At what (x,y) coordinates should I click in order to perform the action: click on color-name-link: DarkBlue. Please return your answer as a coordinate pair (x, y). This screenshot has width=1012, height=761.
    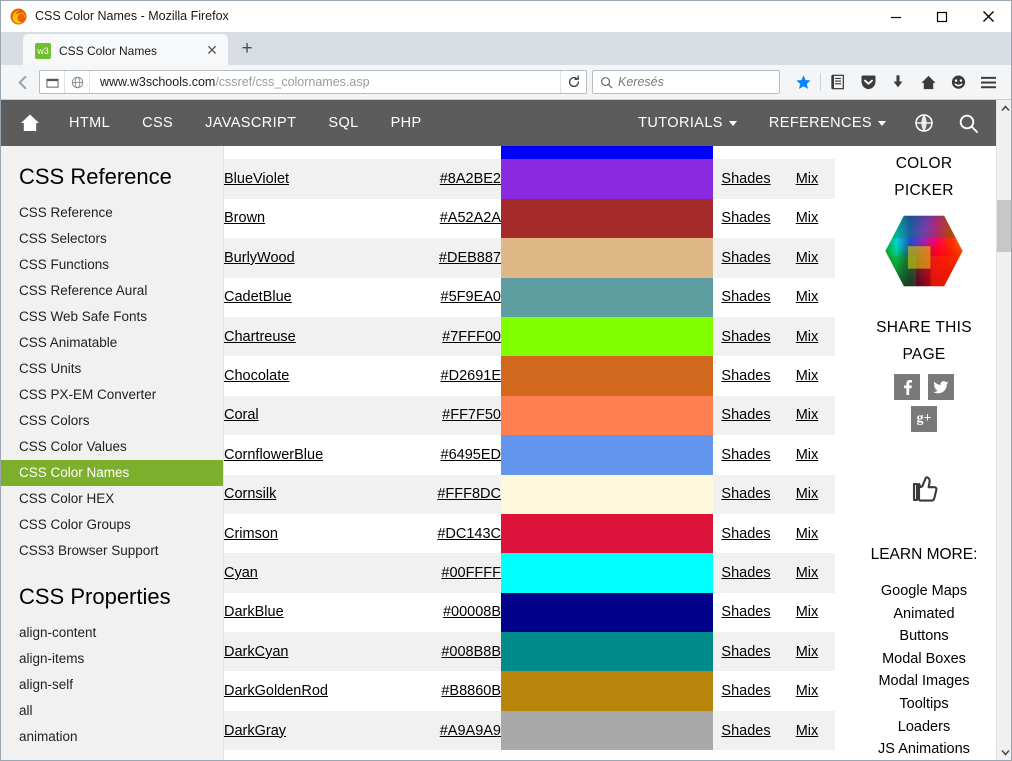
    Looking at the image, I should click on (254, 612).